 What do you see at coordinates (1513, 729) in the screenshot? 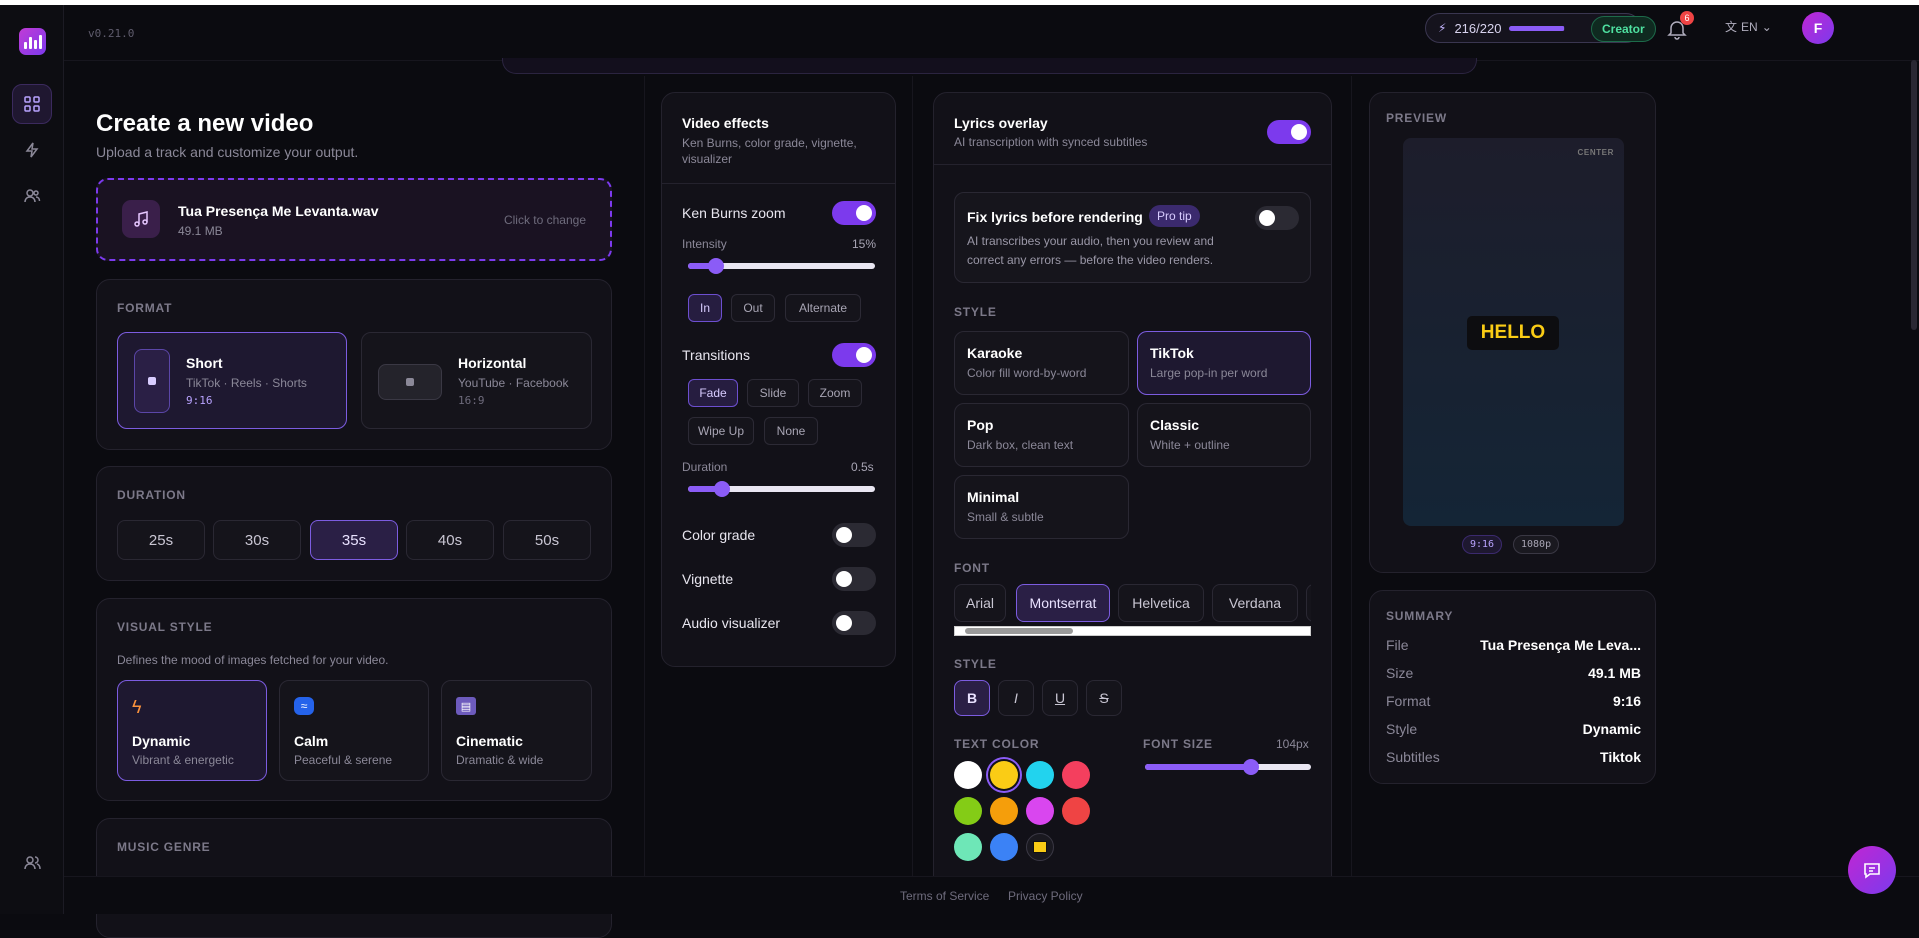
I see `summary-row: Style Dynamic` at bounding box center [1513, 729].